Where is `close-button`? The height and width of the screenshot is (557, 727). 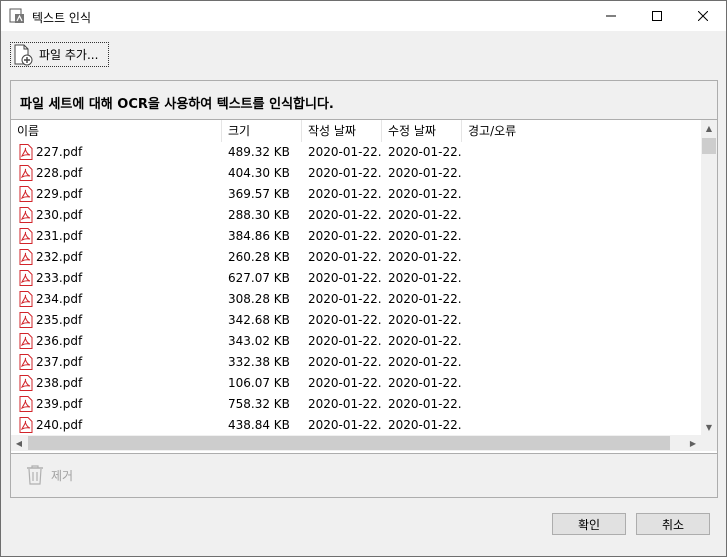 close-button is located at coordinates (703, 16).